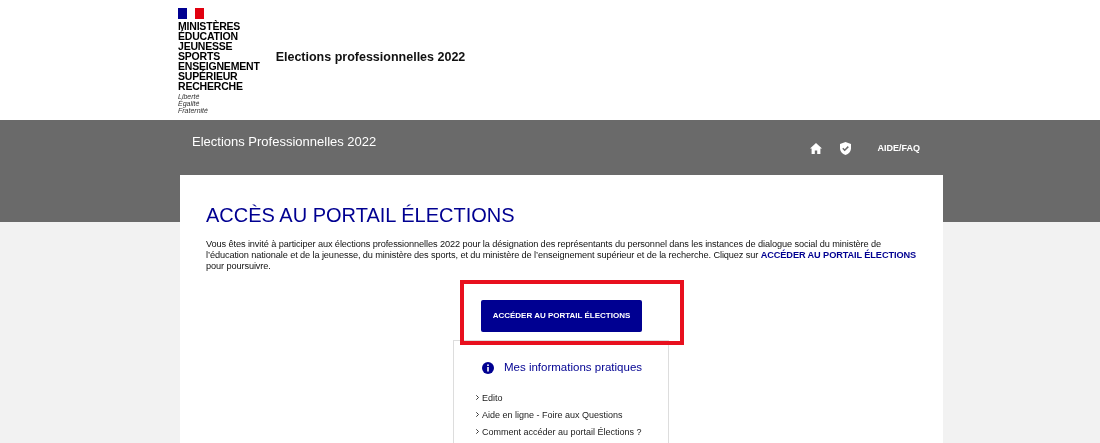 This screenshot has height=443, width=1100. I want to click on flag-icon, so click(191, 13).